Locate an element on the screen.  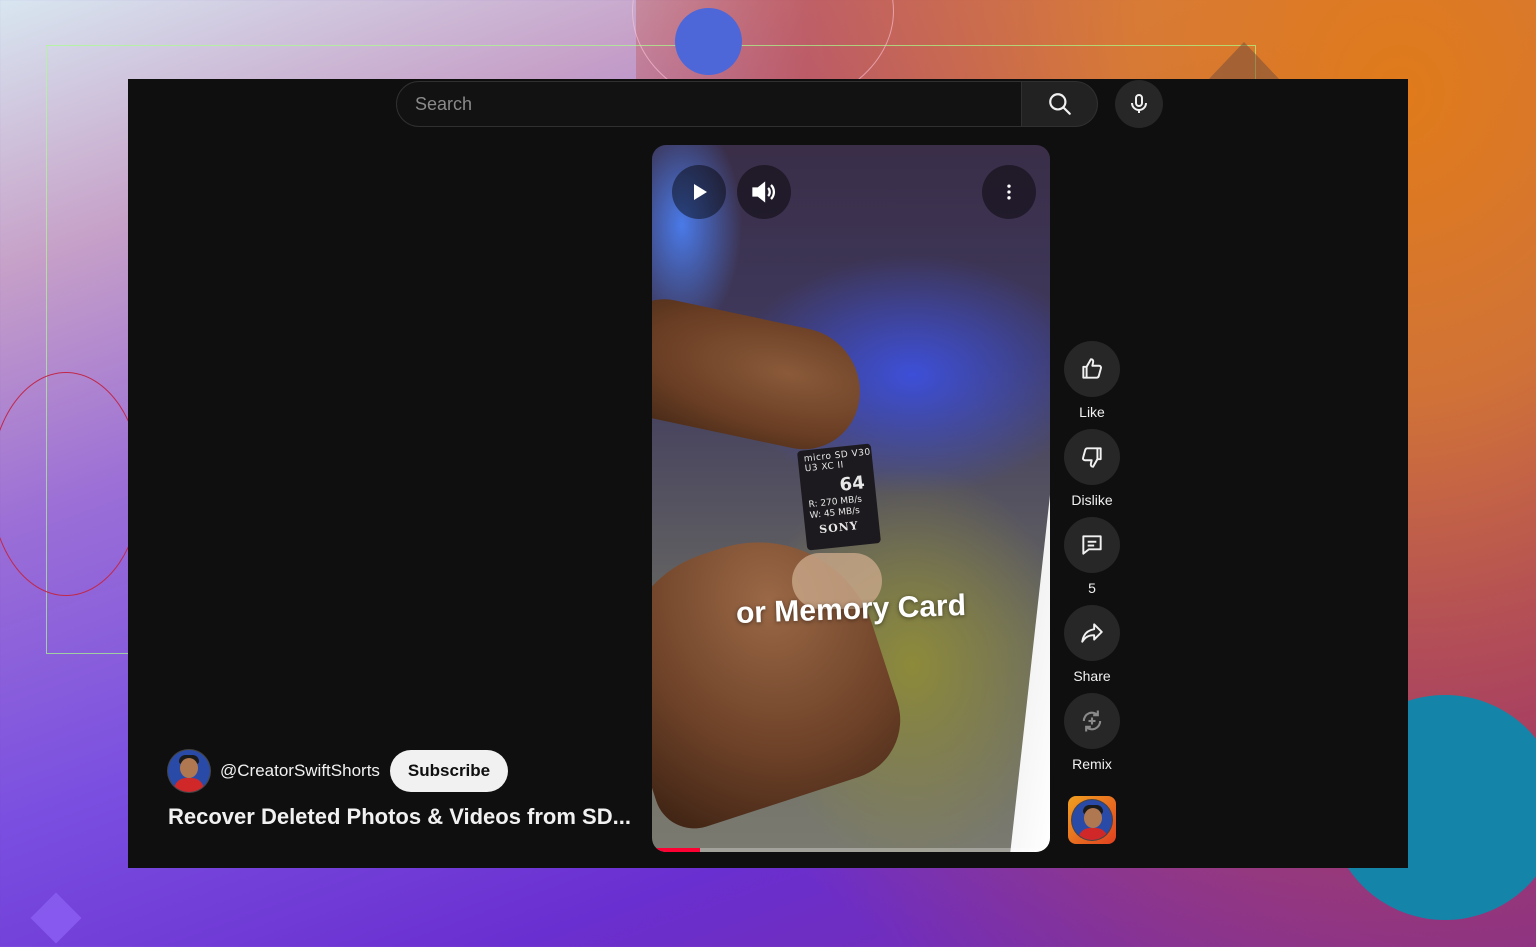
play-icon is located at coordinates (700, 192).